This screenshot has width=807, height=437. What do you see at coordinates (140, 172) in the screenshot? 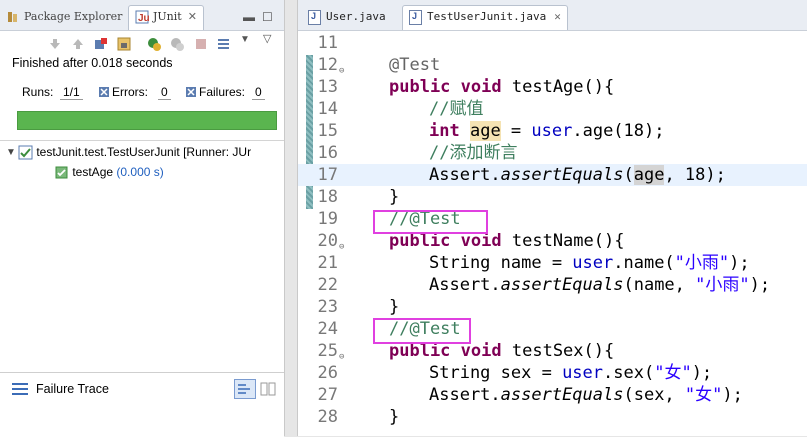
I see `test-case-time: (0.000 s)` at bounding box center [140, 172].